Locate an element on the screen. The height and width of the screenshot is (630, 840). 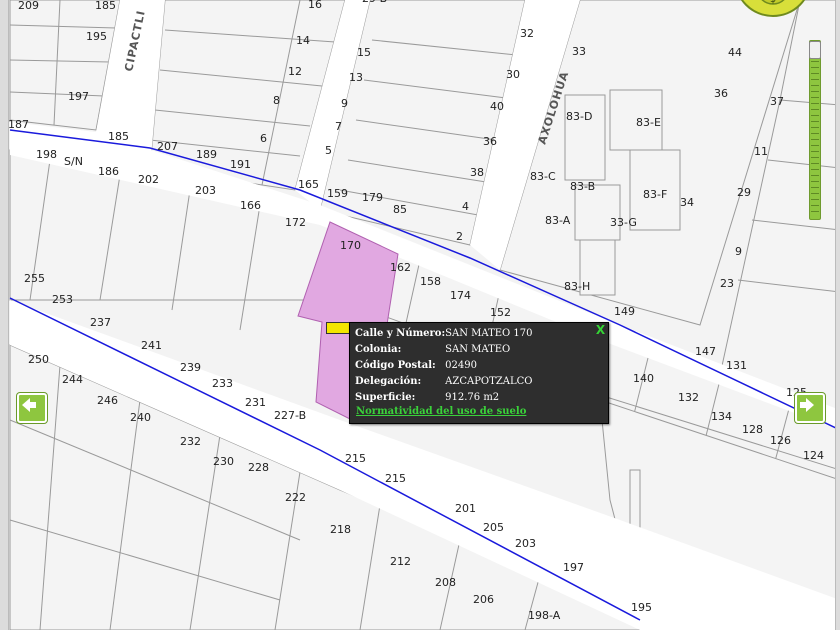
zoom-handle is located at coordinates (815, 50).